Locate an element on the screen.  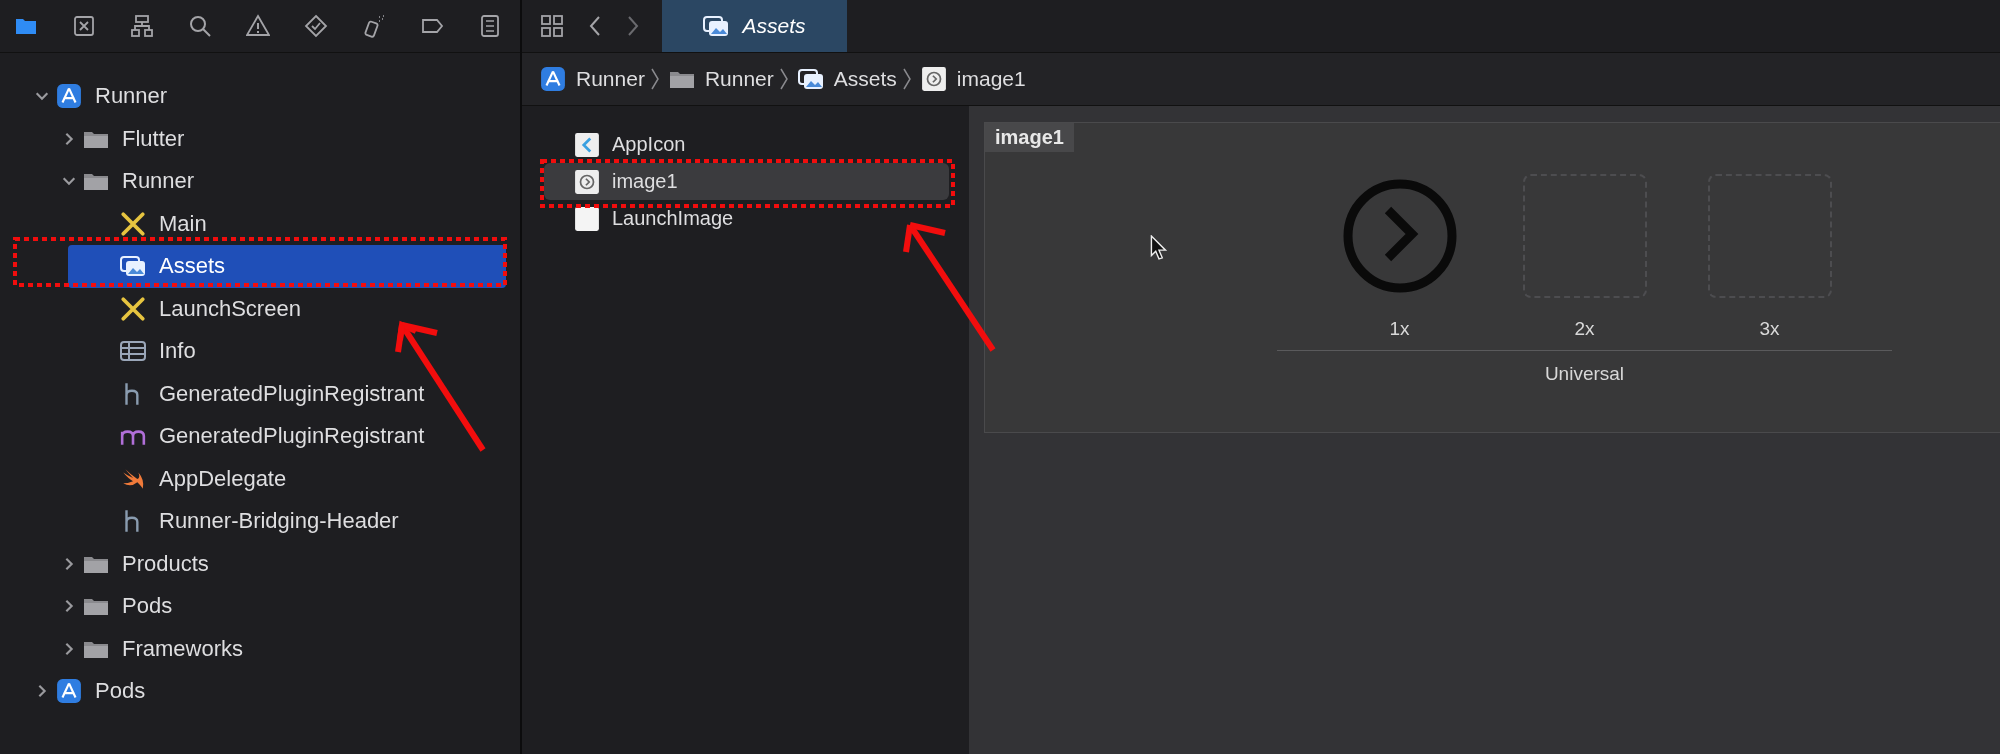
app-icon is located at coordinates (587, 144).